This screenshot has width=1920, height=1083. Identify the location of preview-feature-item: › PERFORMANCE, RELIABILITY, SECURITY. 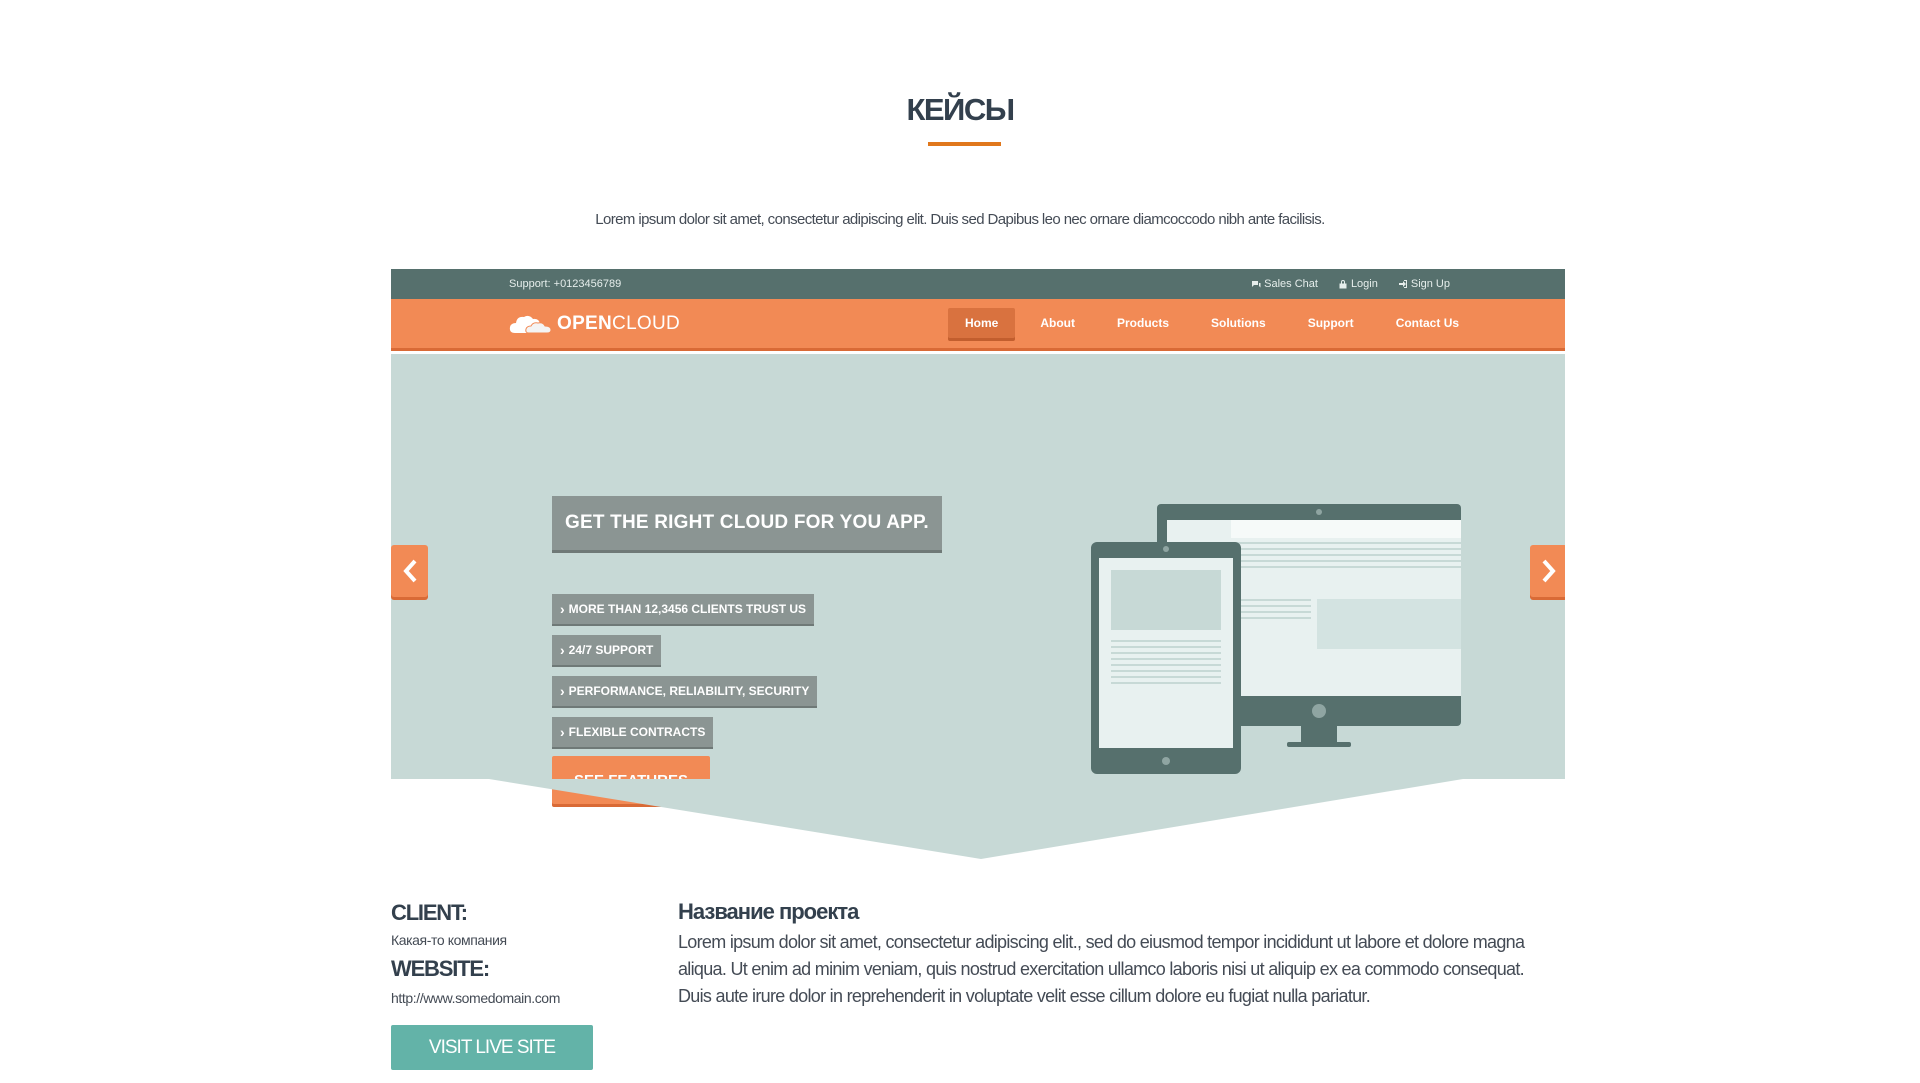
(685, 691).